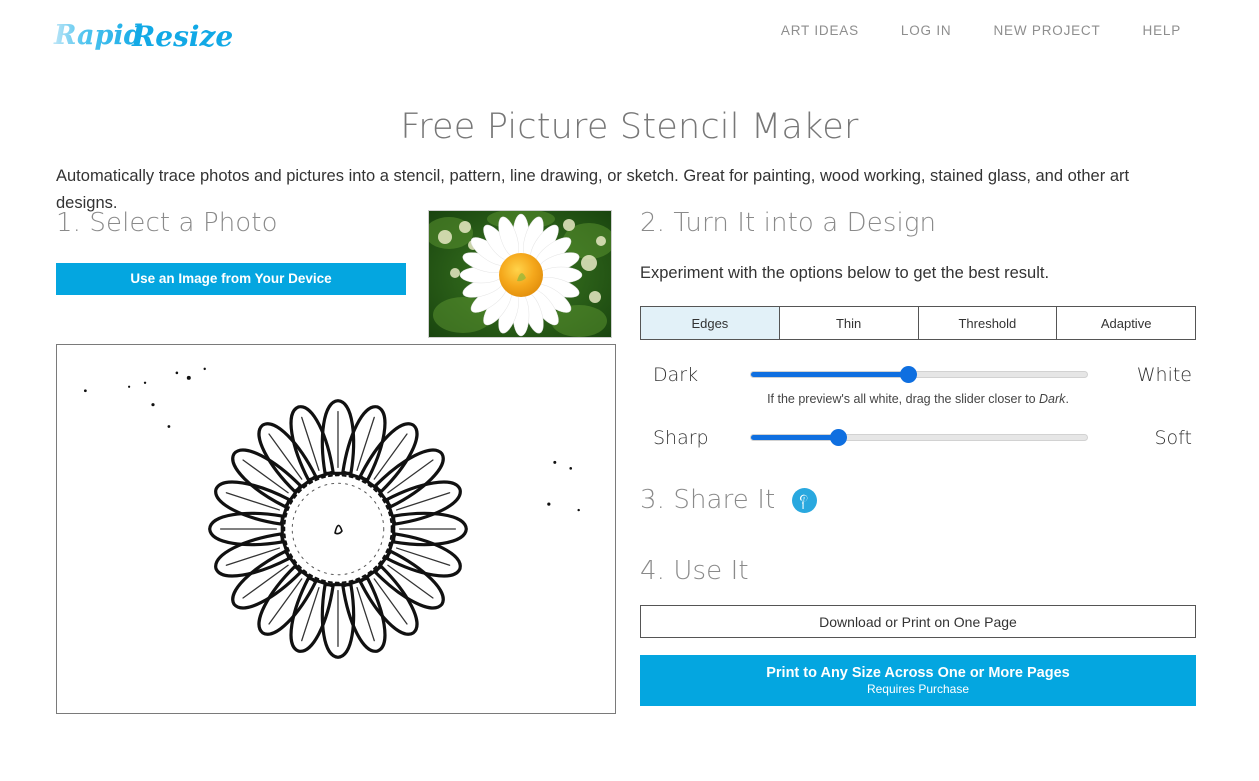 The image size is (1259, 781). Describe the element at coordinates (98, 35) in the screenshot. I see `svg-text: Rapid` at that location.